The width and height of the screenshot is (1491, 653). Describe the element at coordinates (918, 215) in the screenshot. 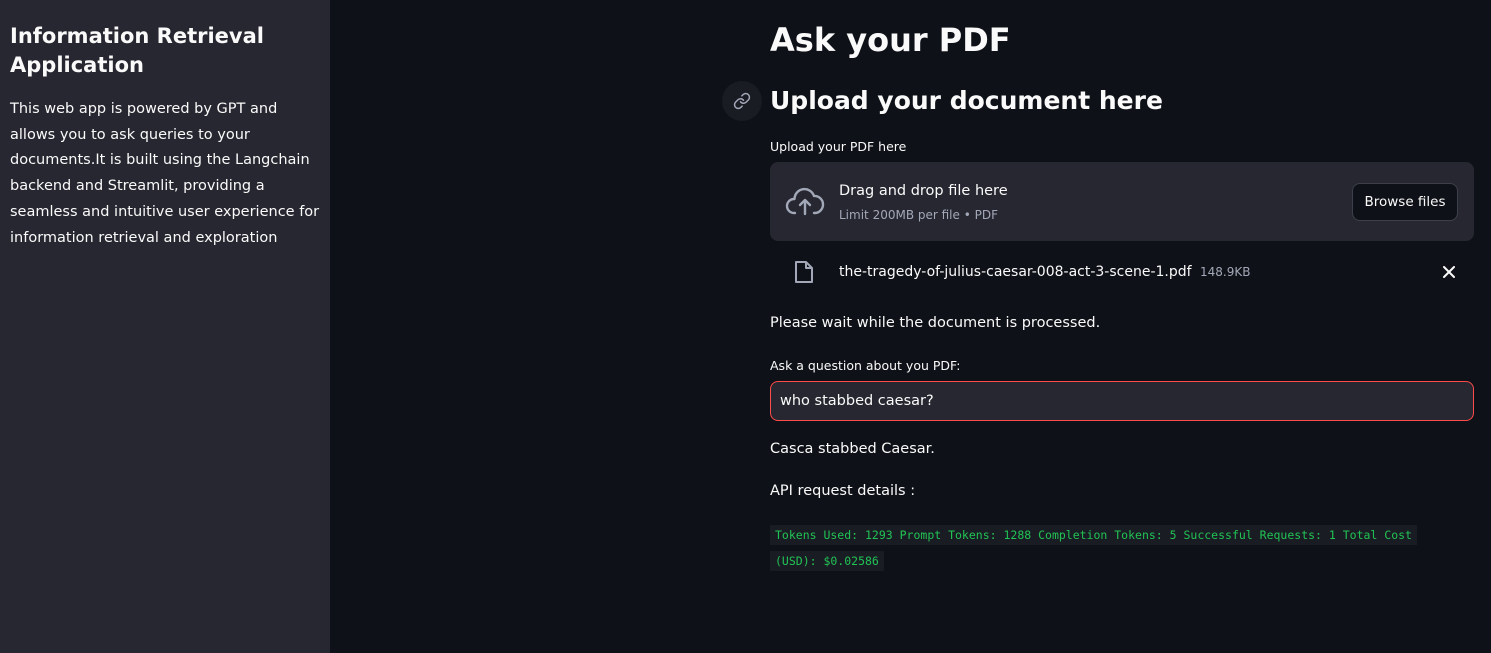

I see `dropzone-limit: Limit 200MB per file • PDF` at that location.